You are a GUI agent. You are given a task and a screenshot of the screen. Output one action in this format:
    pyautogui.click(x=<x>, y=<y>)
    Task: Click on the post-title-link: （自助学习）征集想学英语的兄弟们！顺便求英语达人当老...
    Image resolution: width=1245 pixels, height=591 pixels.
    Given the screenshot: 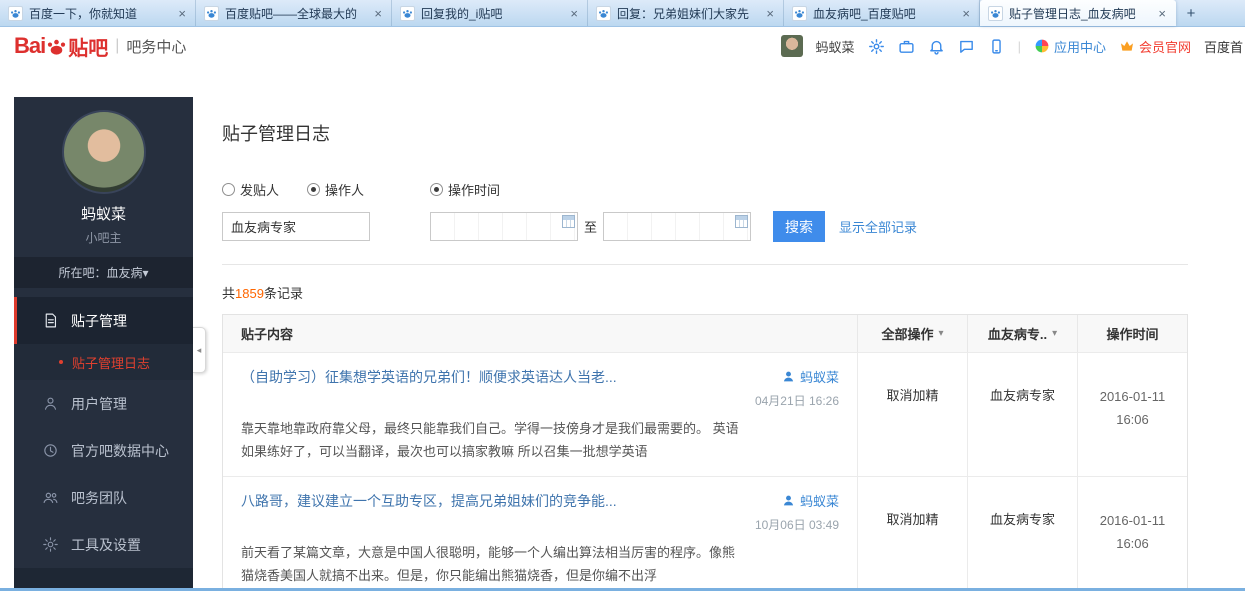 What is the action you would take?
    pyautogui.click(x=474, y=377)
    